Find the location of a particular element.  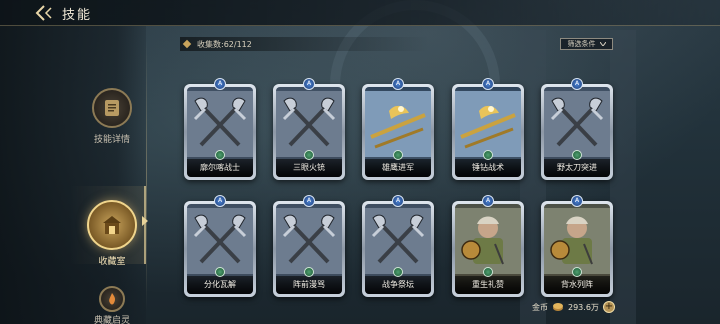

card-art-frame: 分化瓦解 is located at coordinates (220, 249).